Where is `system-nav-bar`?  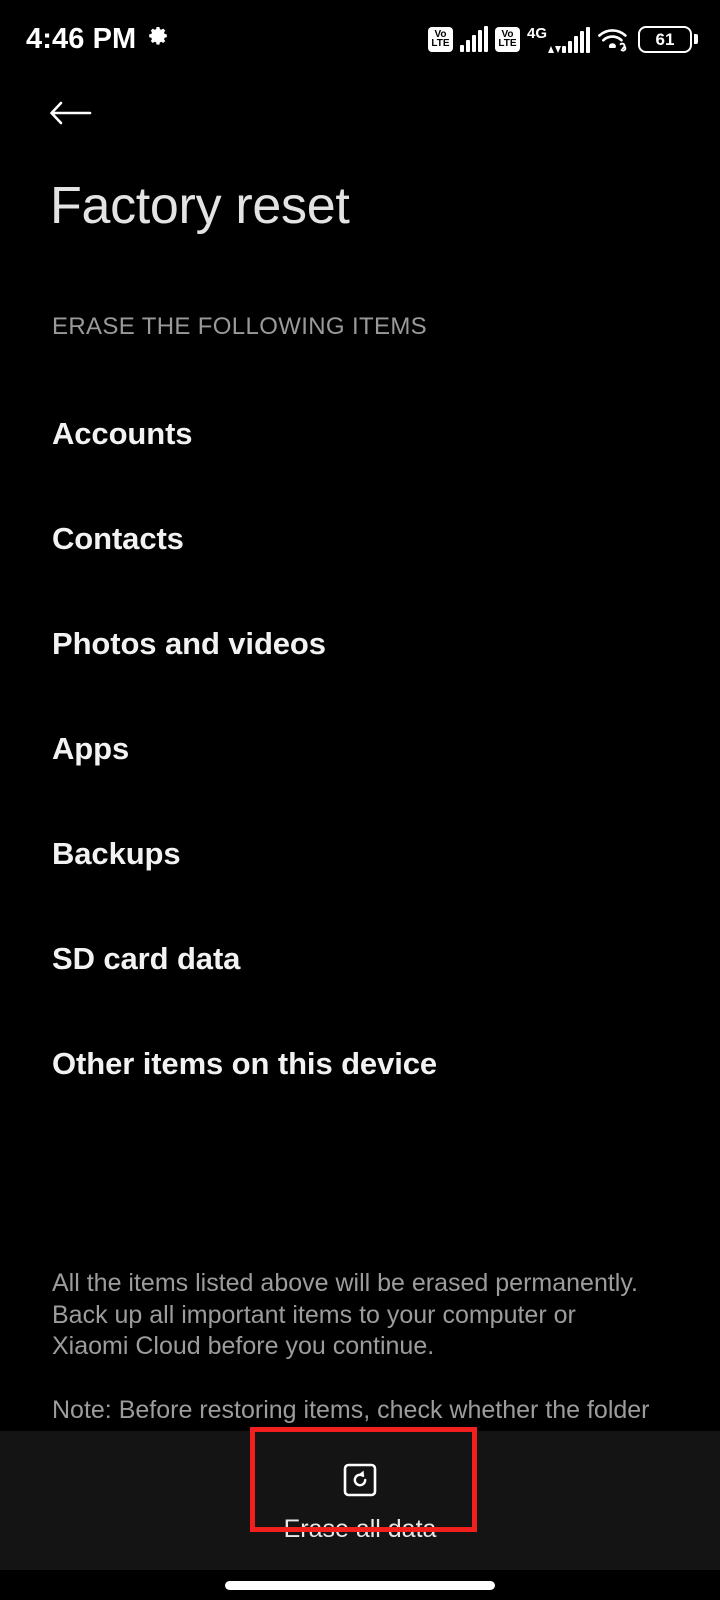
system-nav-bar is located at coordinates (360, 1585).